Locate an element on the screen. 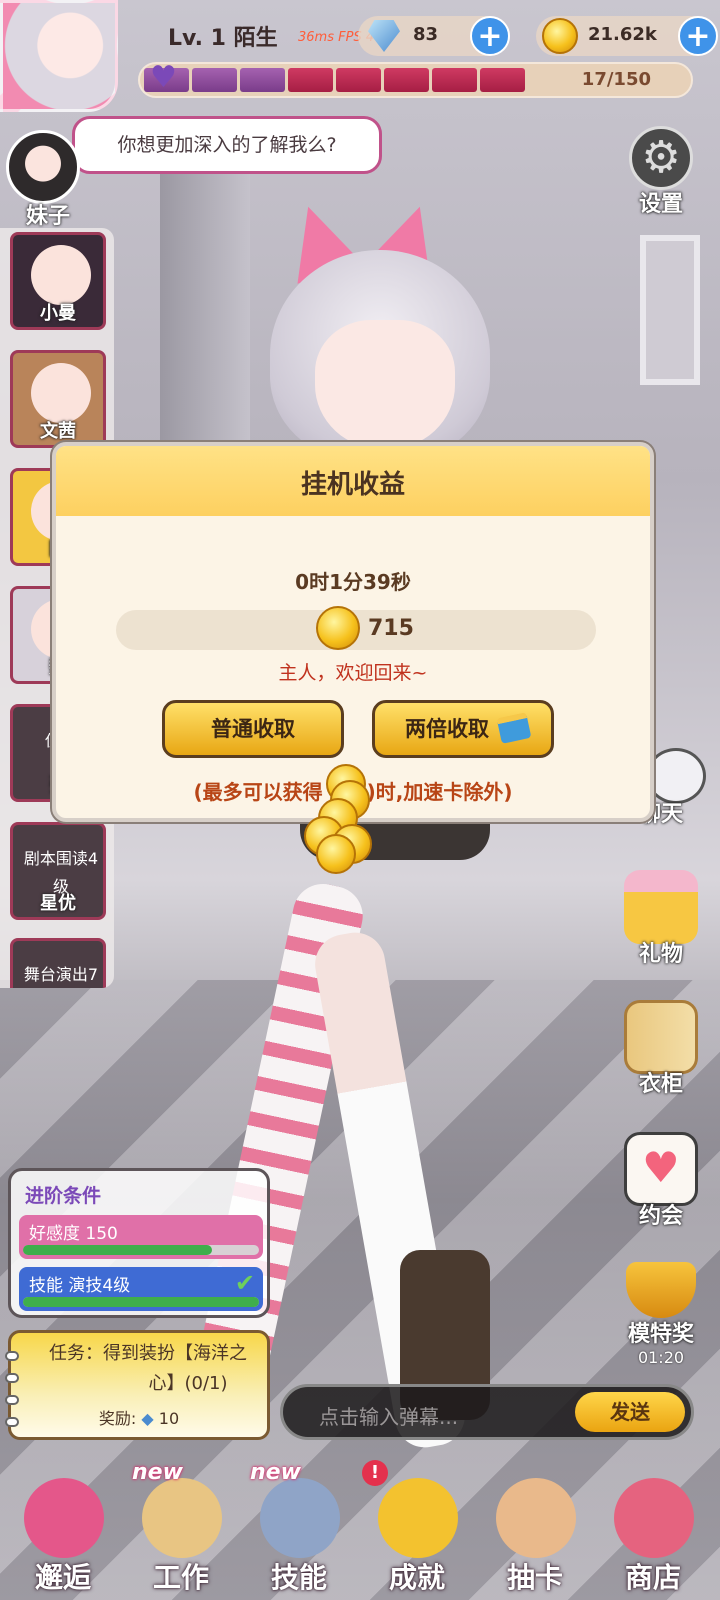 The image size is (720, 1600). condition-label: 技能 演技4级 is located at coordinates (80, 1286).